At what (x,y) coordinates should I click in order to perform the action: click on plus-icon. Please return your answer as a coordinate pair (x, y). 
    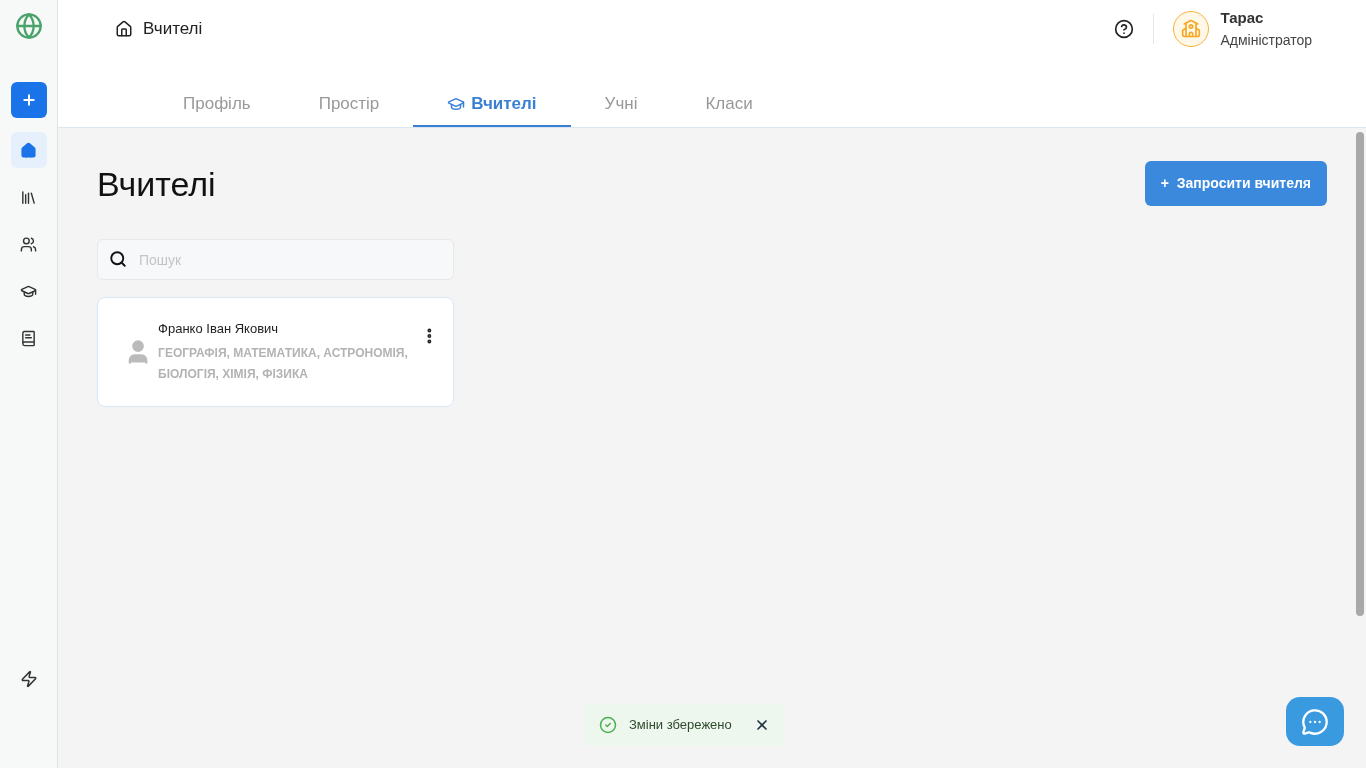
    Looking at the image, I should click on (28, 100).